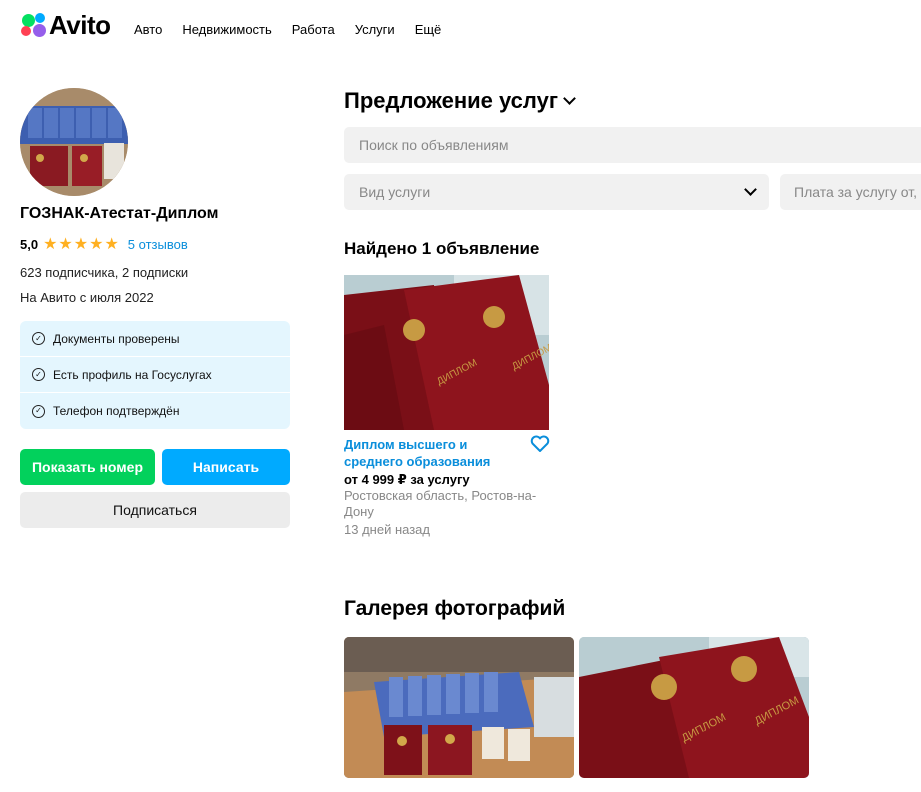 The height and width of the screenshot is (792, 921). I want to click on verification-label: Телефон подтверждён, so click(116, 411).